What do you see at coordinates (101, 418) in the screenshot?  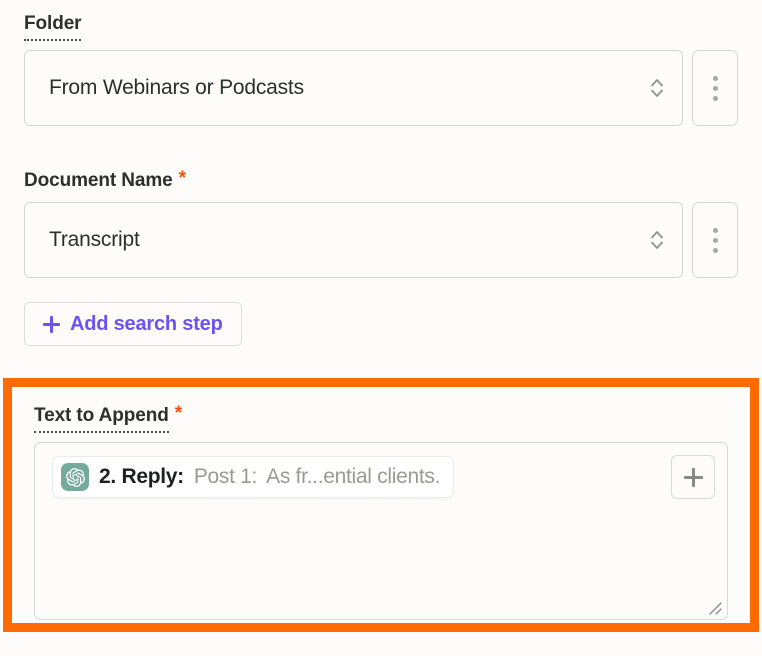 I see `text-to-append-label: Text to Append` at bounding box center [101, 418].